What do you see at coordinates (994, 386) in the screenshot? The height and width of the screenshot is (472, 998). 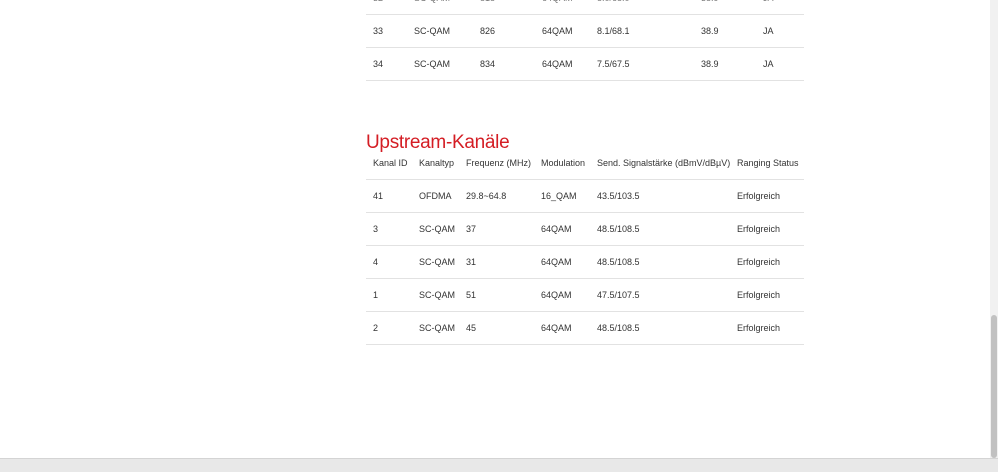 I see `scrollbar-thumb` at bounding box center [994, 386].